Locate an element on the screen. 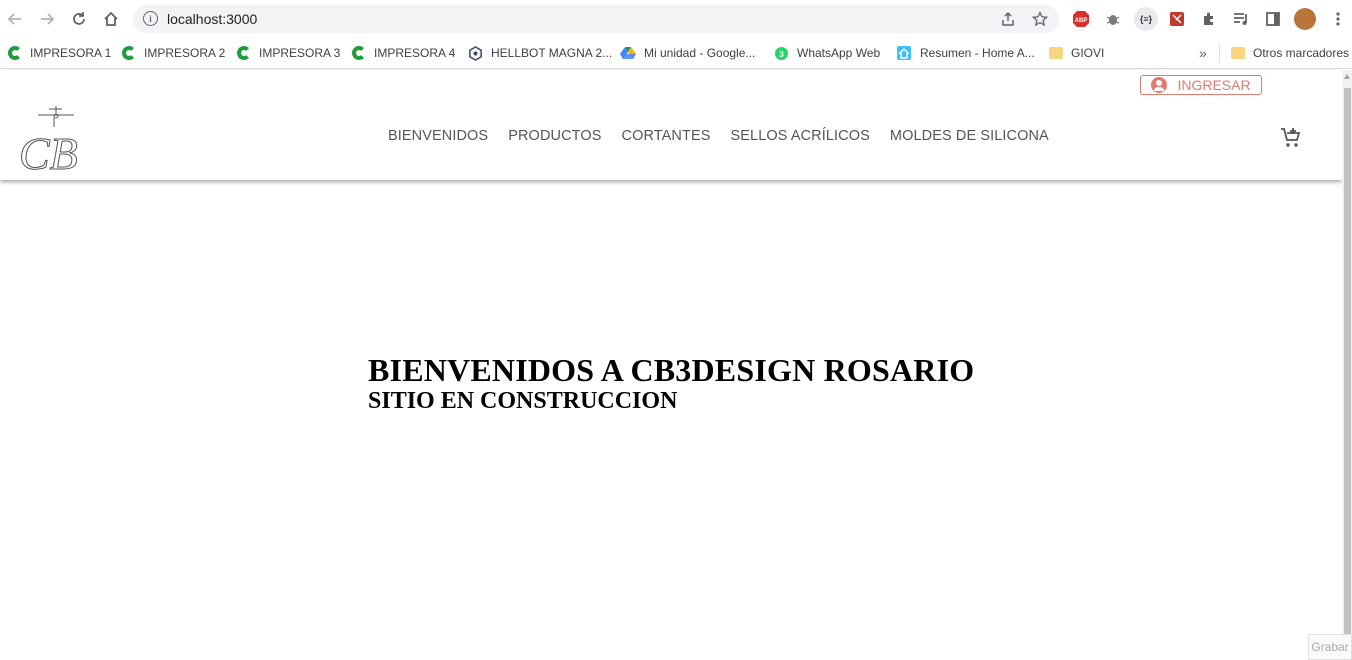 The image size is (1352, 660). more-bookmarks-chevron-icon: » is located at coordinates (1203, 53).